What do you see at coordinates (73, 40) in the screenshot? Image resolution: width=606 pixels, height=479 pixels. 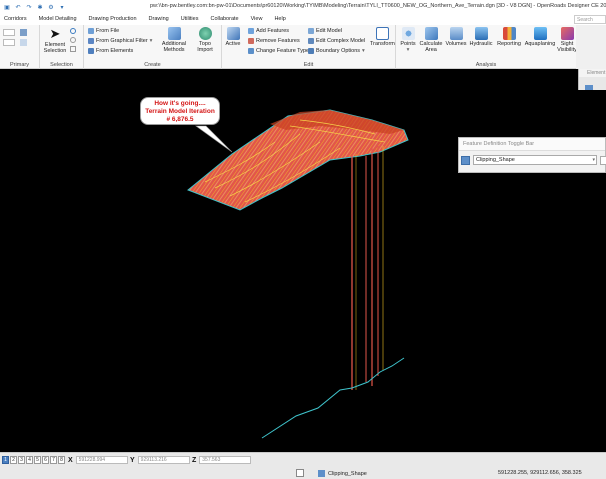 I see `selection-lasso-icon` at bounding box center [73, 40].